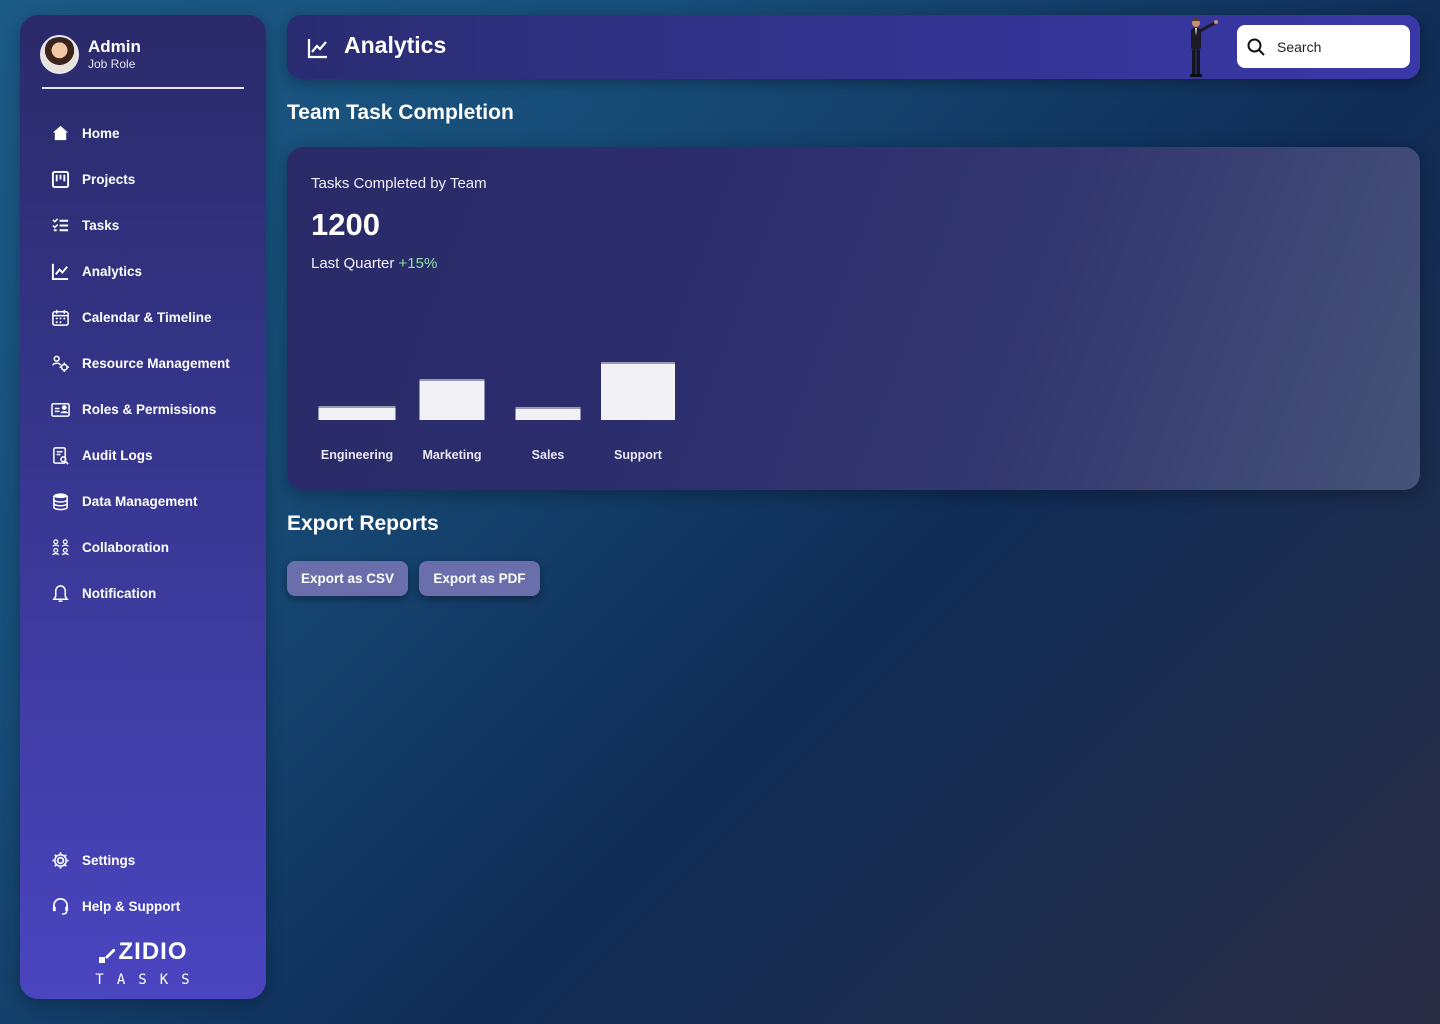 This screenshot has height=1024, width=1440. I want to click on sidebar-item-label: Collaboration, so click(125, 547).